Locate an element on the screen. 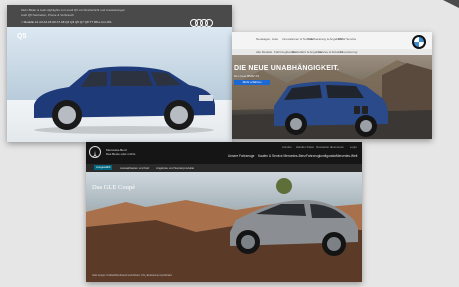 The image size is (459, 287). mercedes-util-link: Login is located at coordinates (353, 147).